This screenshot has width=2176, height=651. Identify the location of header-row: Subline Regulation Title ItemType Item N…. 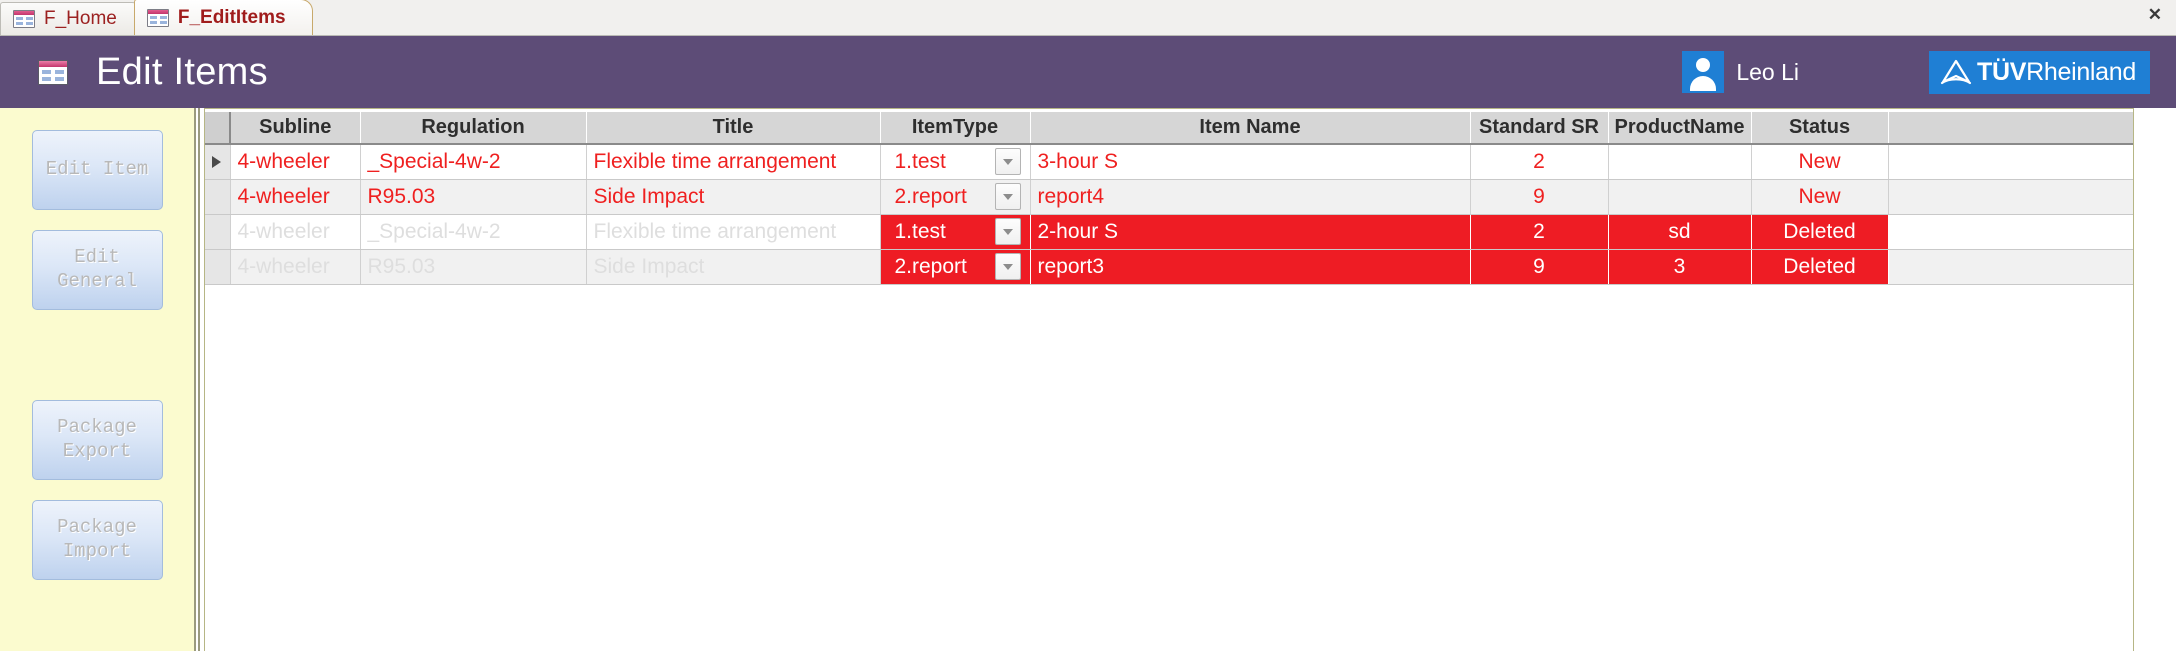
(1169, 128).